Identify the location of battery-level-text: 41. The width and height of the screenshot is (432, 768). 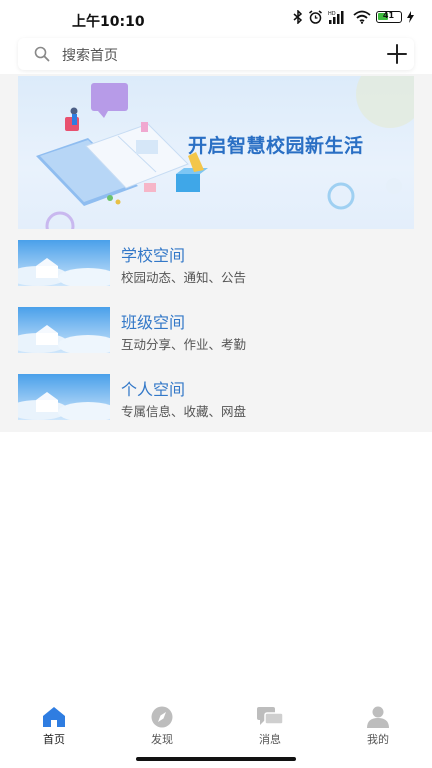
(388, 15).